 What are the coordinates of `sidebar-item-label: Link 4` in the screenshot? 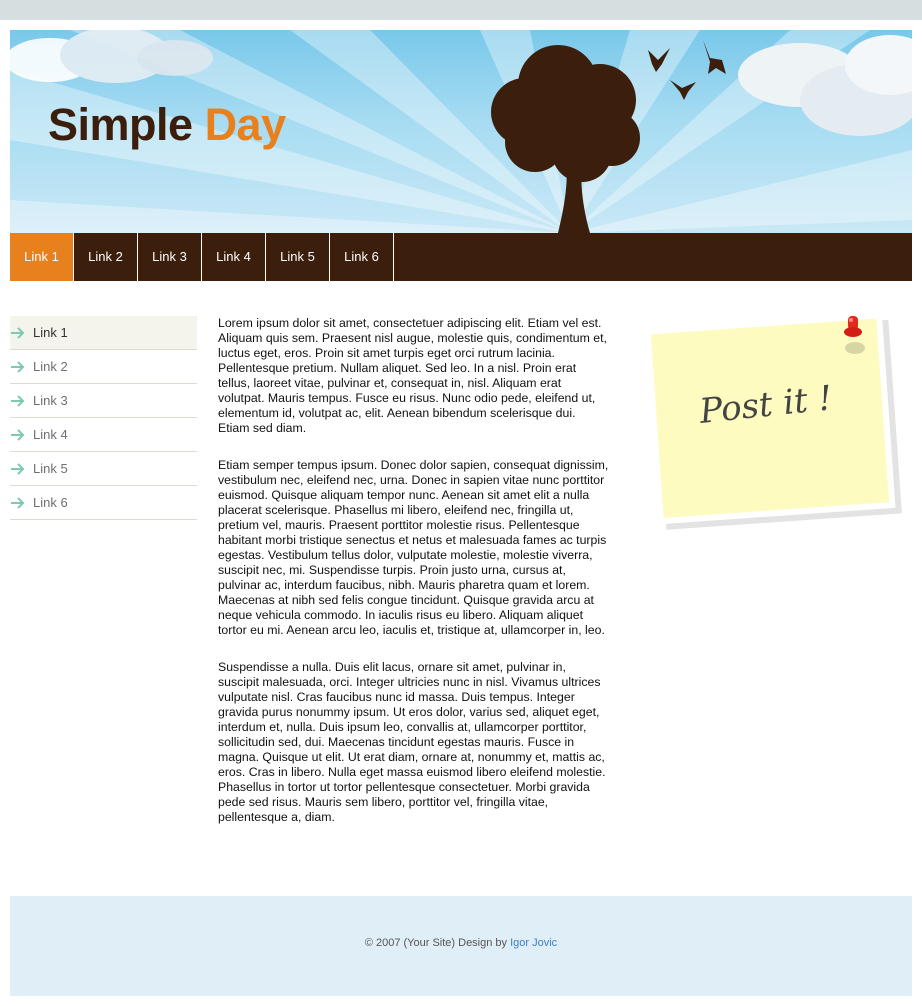 It's located at (50, 434).